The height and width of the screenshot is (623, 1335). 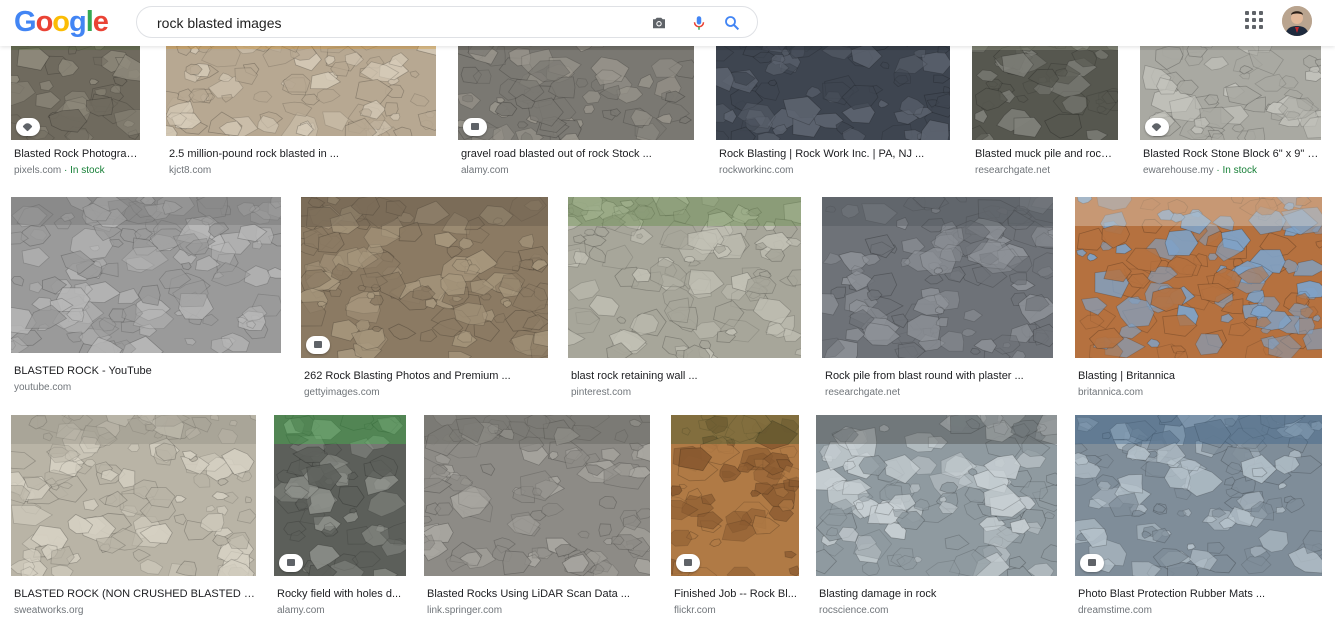 I want to click on result-source: pixels.com · In stock, so click(x=59, y=171).